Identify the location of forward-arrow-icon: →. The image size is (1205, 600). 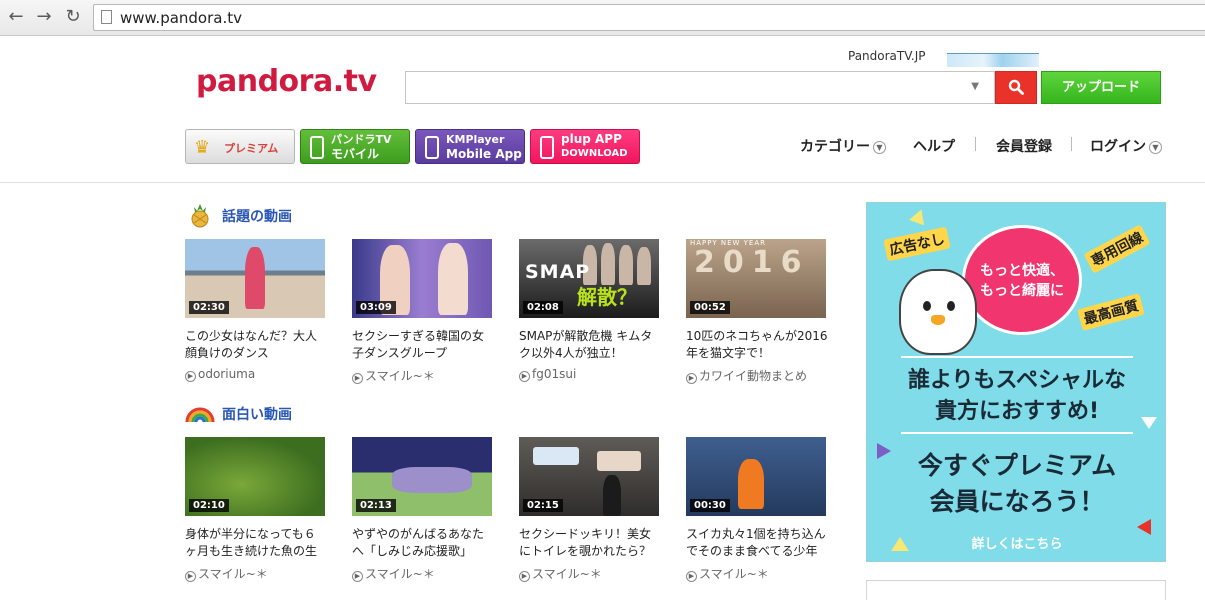
(44, 17).